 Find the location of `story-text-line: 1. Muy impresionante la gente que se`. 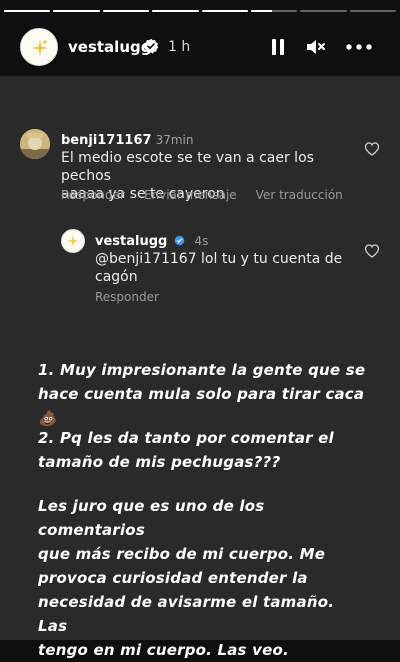

story-text-line: 1. Muy impresionante la gente que se is located at coordinates (202, 370).